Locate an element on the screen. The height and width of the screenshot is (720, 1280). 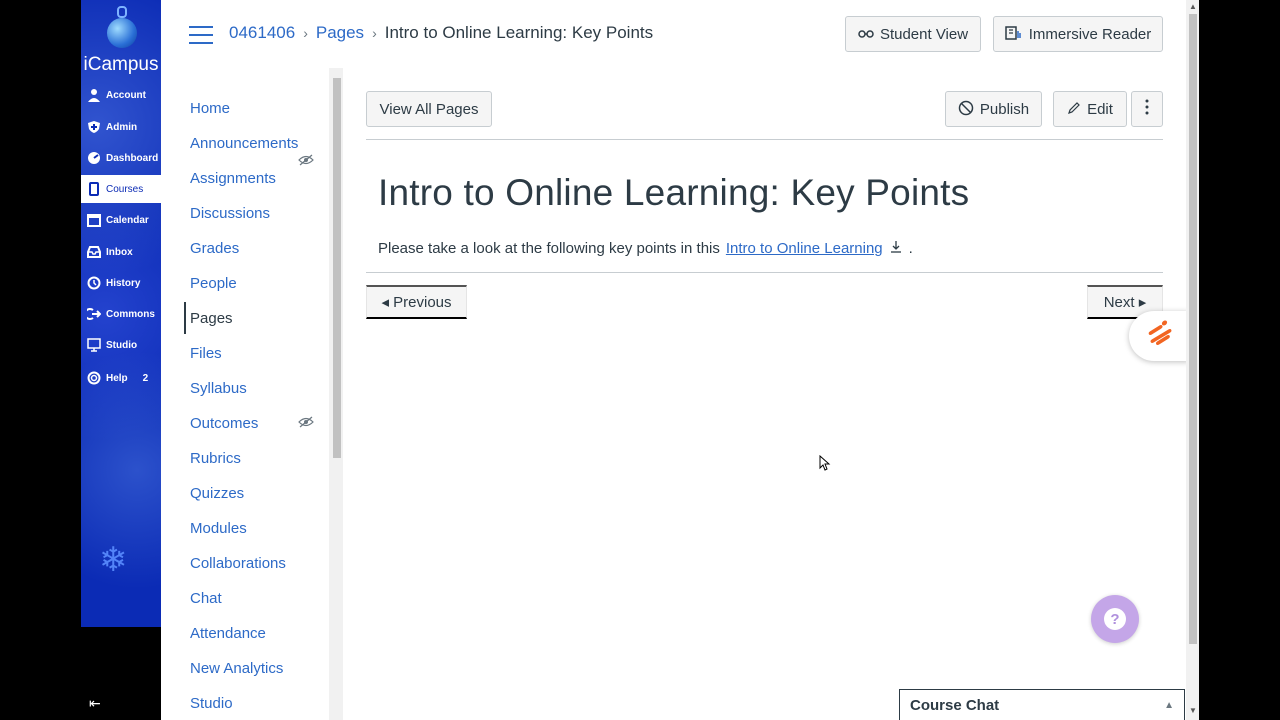
edit-button: Edit is located at coordinates (1090, 109).